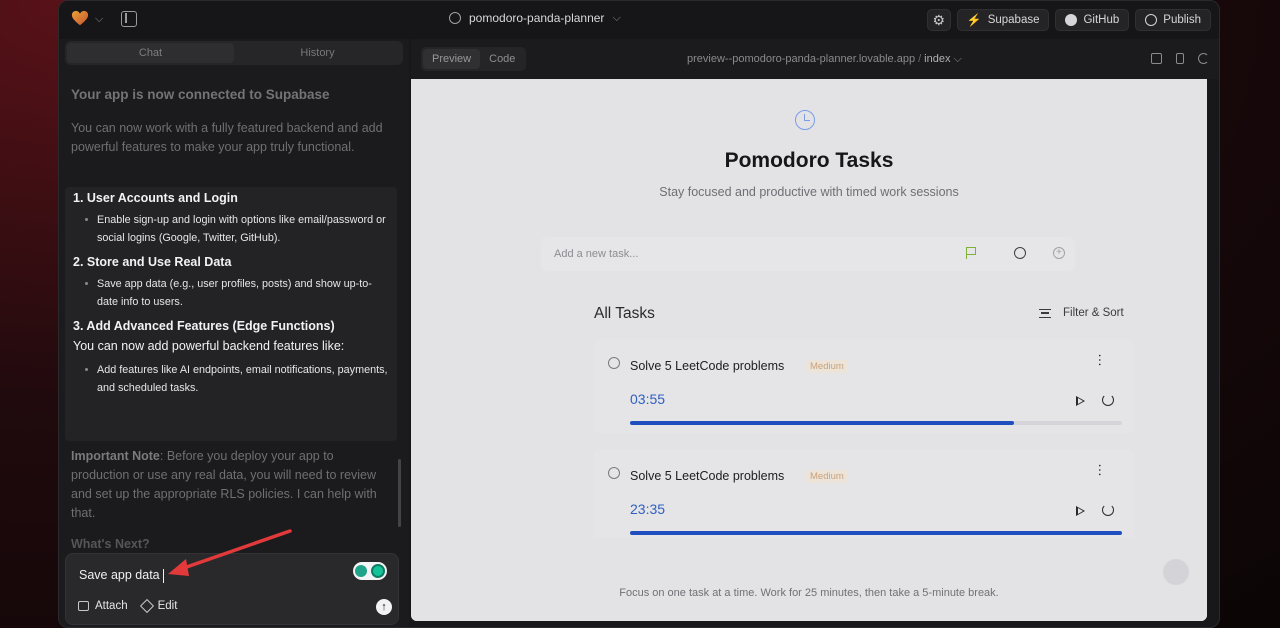  Describe the element at coordinates (150, 53) in the screenshot. I see `tab-chat: Chat` at that location.